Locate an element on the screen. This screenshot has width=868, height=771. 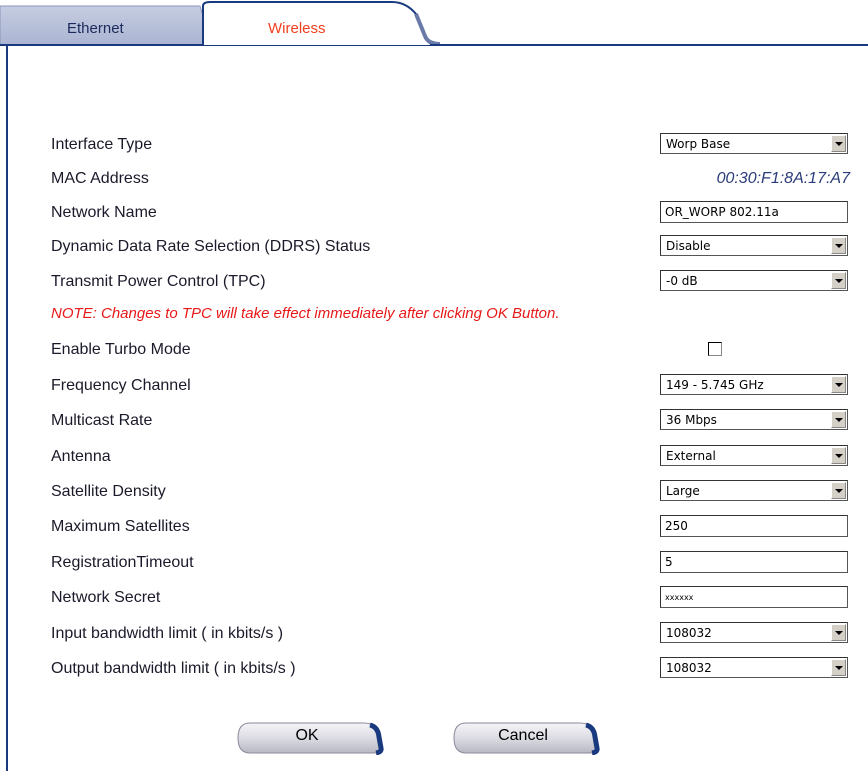
row-registration-timeout: RegistrationTimeout 5 is located at coordinates (451, 563).